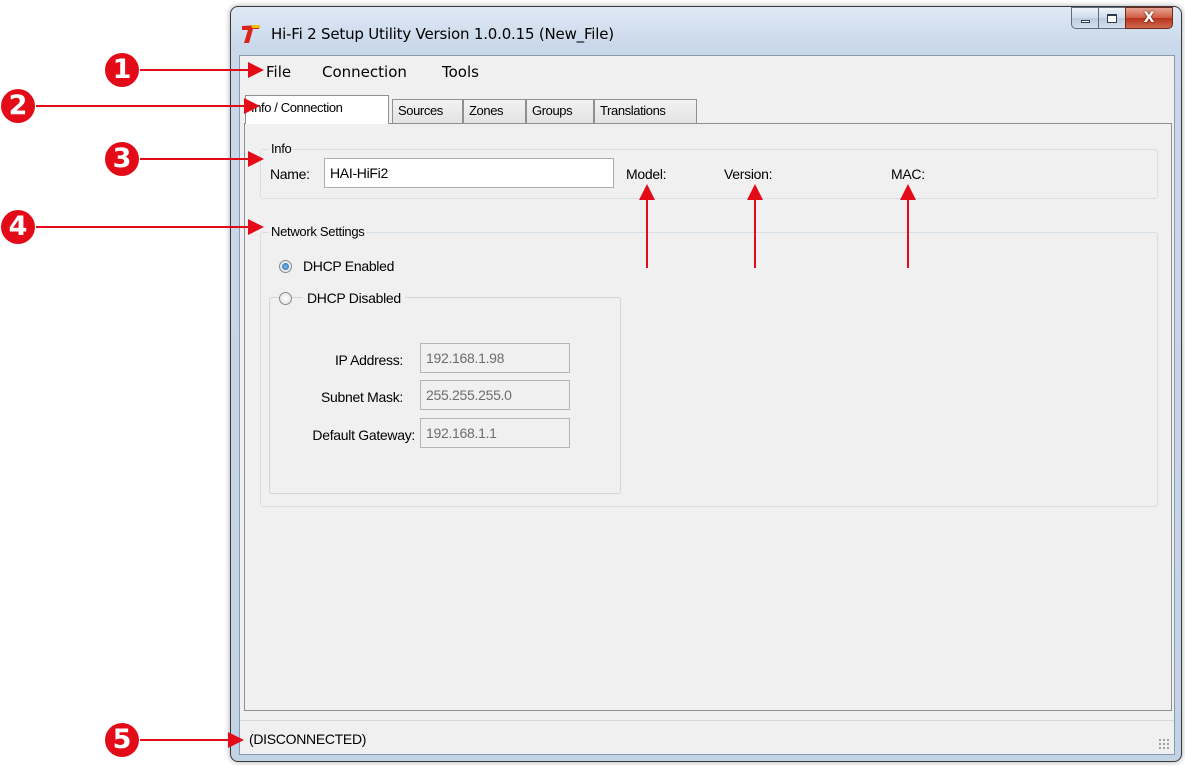 This screenshot has height=766, width=1185. Describe the element at coordinates (908, 174) in the screenshot. I see `mac-label: MAC:` at that location.